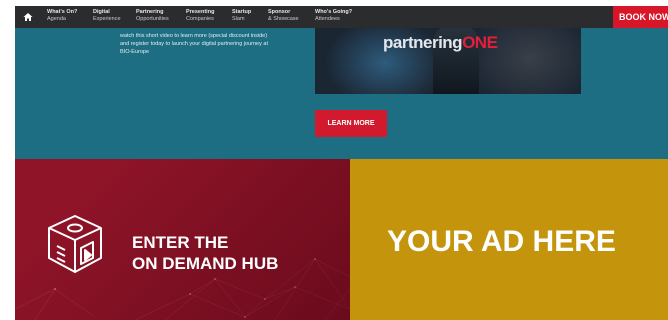 This screenshot has width=668, height=320. Describe the element at coordinates (242, 12) in the screenshot. I see `nav-item-title: Startup` at that location.